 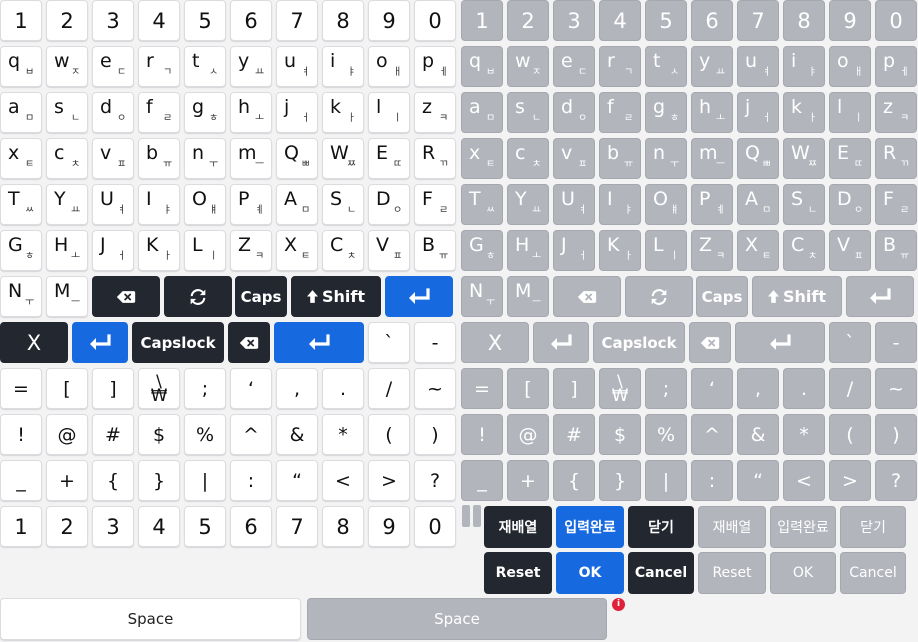 What do you see at coordinates (389, 204) in the screenshot?
I see `left_keyboard-key-D: Dㅇ` at bounding box center [389, 204].